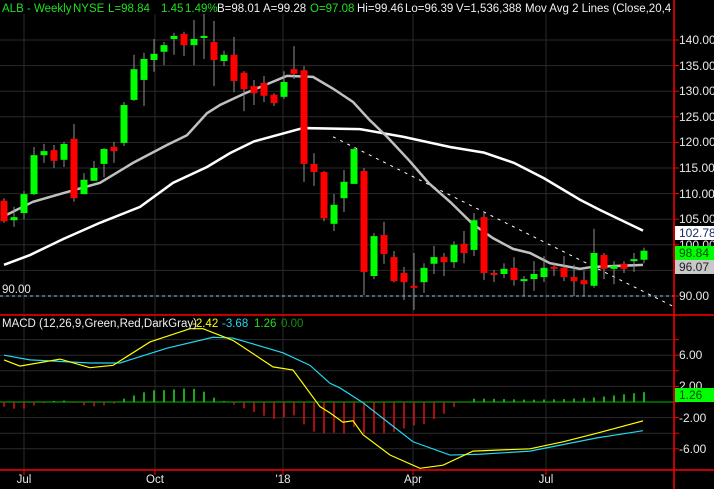 This screenshot has width=714, height=489. What do you see at coordinates (380, 9) in the screenshot?
I see `high-price: Hi=99.46` at bounding box center [380, 9].